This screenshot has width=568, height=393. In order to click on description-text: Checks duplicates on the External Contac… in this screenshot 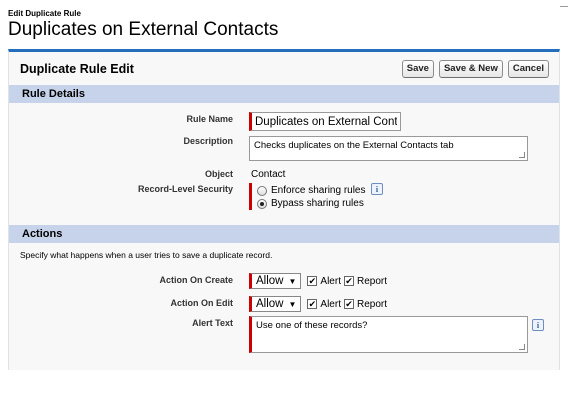, I will do `click(354, 145)`.